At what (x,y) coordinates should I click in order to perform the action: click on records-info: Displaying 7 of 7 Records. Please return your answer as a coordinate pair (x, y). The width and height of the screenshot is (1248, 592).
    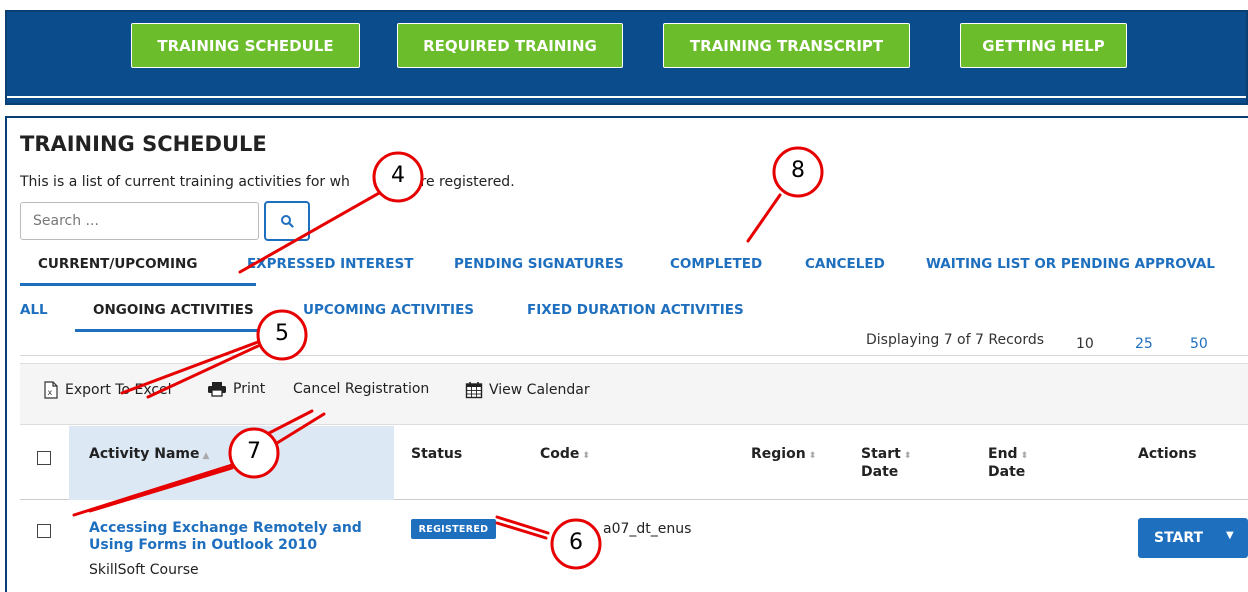
    Looking at the image, I should click on (955, 340).